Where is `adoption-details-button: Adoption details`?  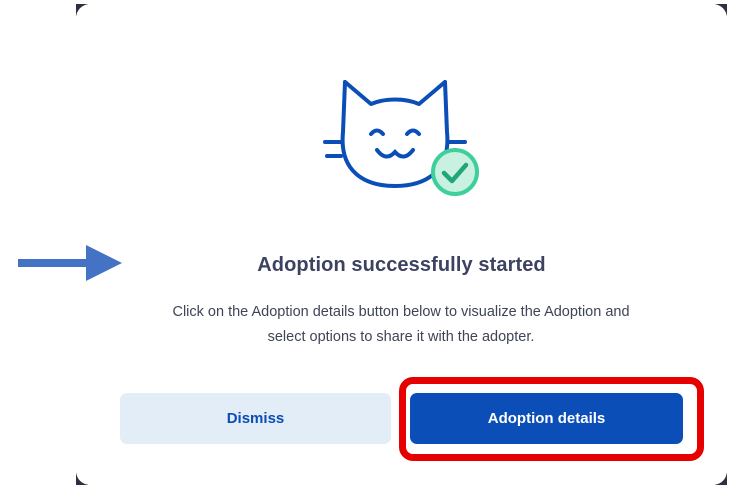
adoption-details-button: Adoption details is located at coordinates (546, 418).